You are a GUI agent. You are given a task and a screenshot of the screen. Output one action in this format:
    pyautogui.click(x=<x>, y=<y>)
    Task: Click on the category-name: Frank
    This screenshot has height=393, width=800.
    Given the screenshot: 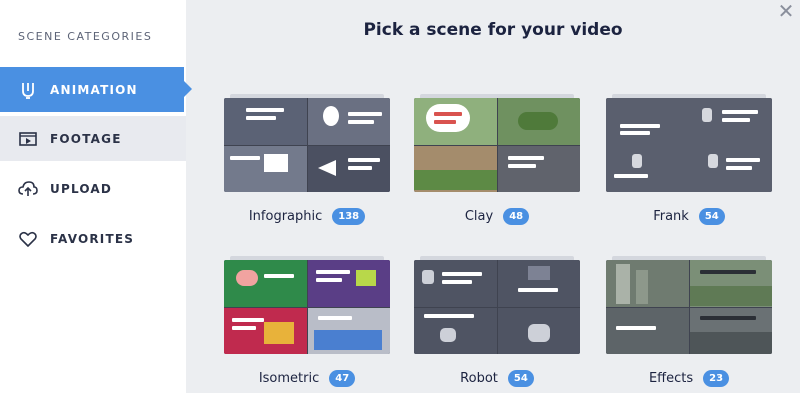 What is the action you would take?
    pyautogui.click(x=671, y=216)
    